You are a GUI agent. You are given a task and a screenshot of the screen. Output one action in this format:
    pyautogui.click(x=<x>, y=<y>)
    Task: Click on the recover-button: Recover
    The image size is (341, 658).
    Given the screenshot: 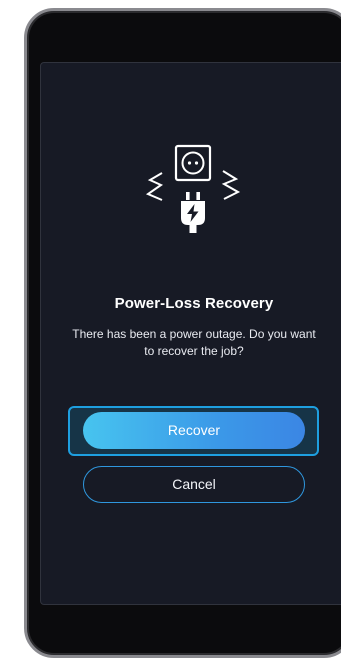 What is the action you would take?
    pyautogui.click(x=194, y=430)
    